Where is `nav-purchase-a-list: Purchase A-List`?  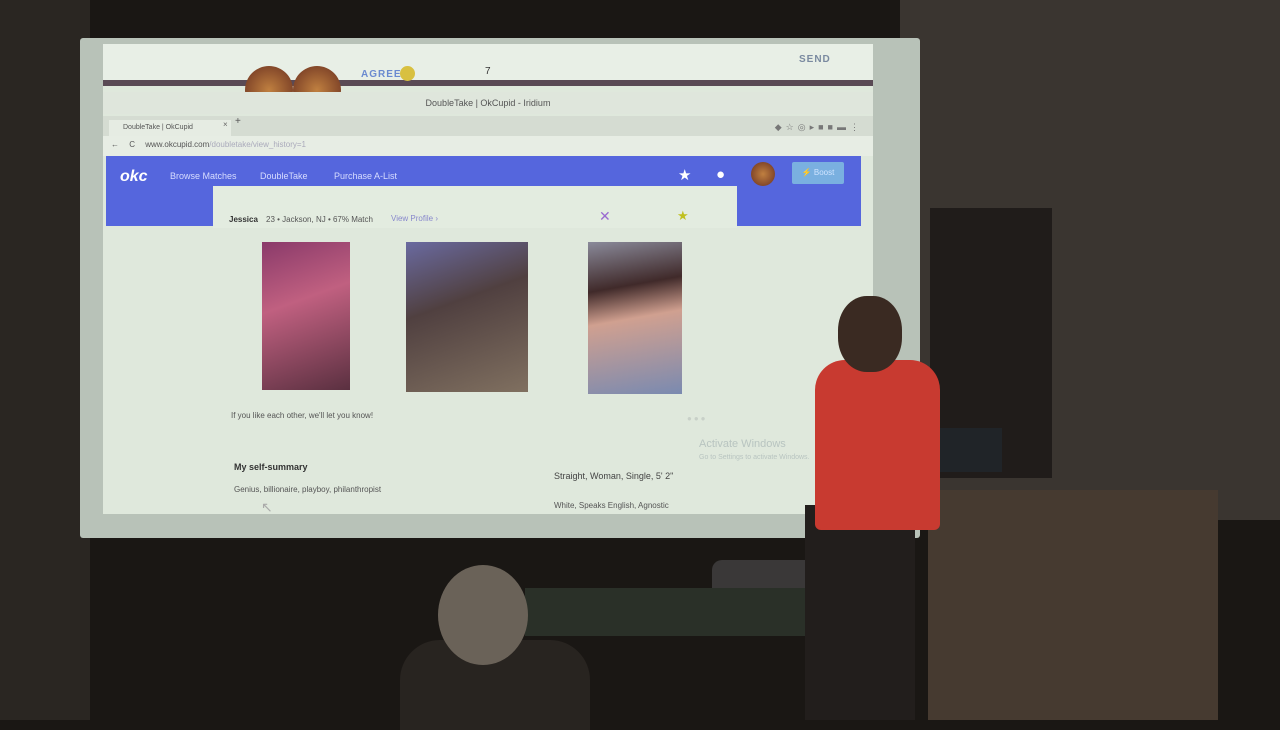 nav-purchase-a-list: Purchase A-List is located at coordinates (365, 176).